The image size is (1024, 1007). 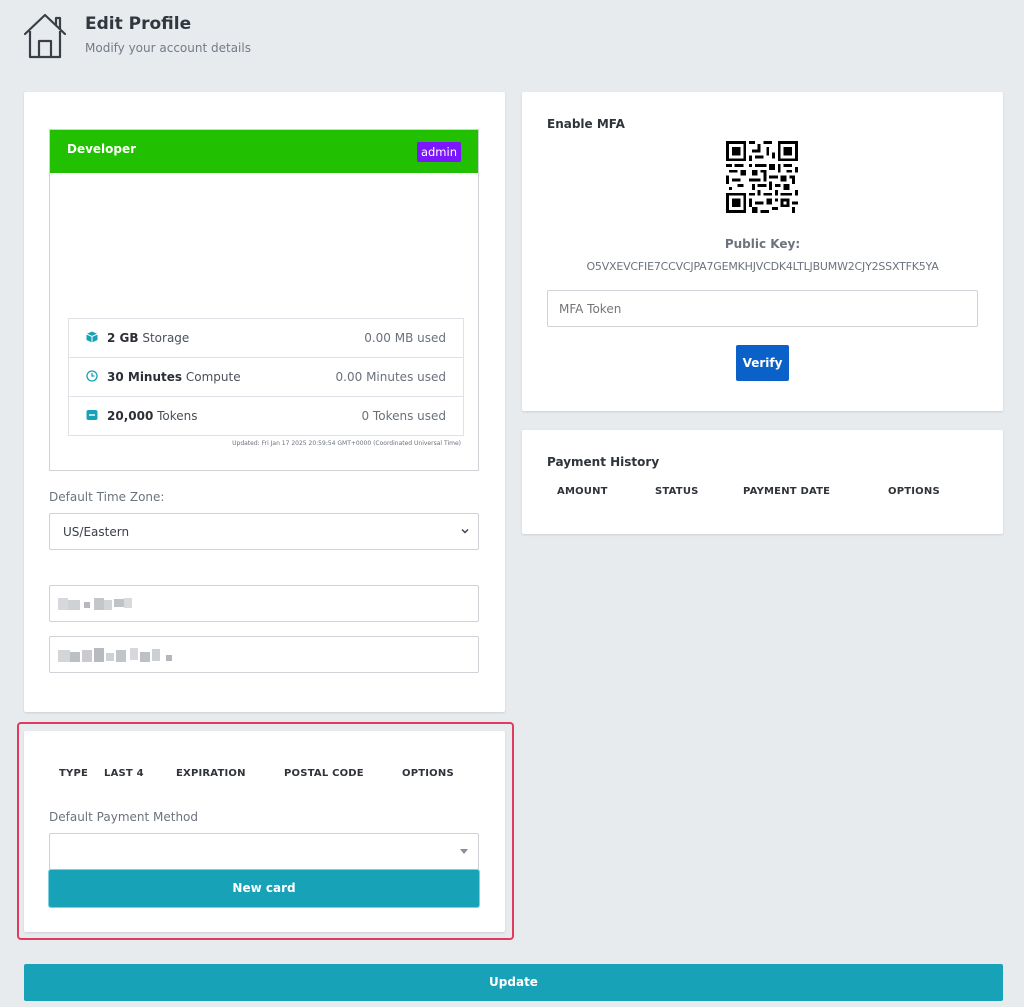 I want to click on col-payment-date: PAYMENT DATE, so click(x=787, y=491).